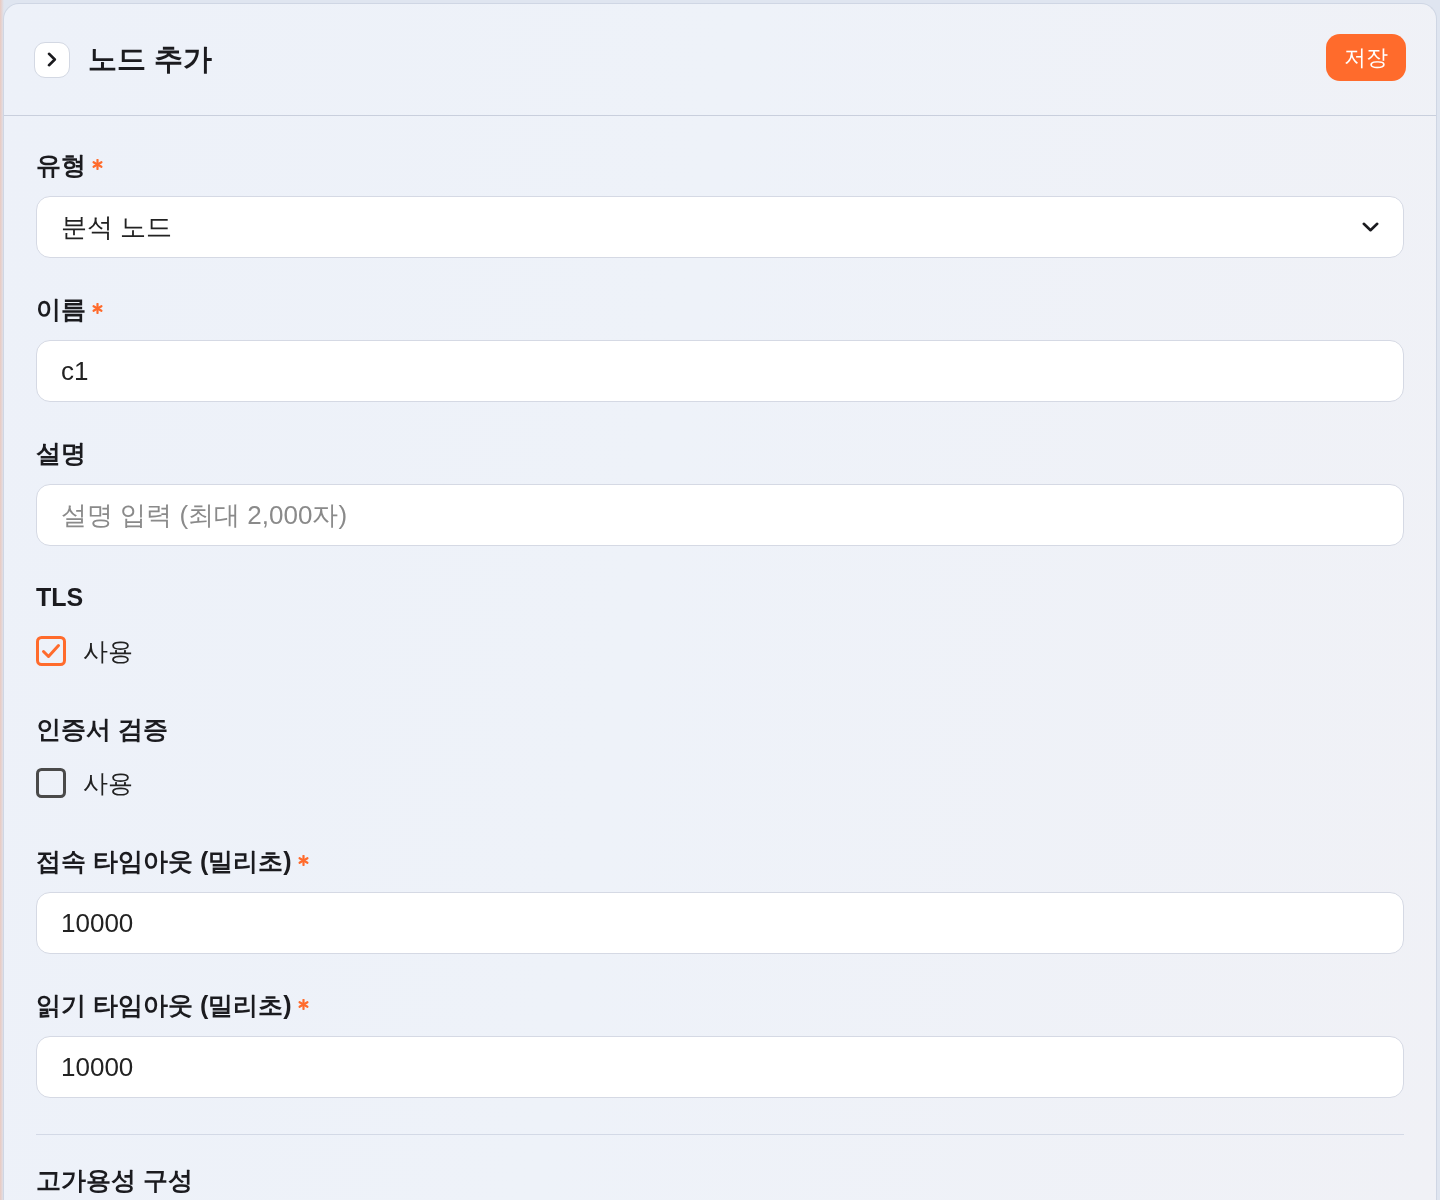 This screenshot has width=1440, height=1200. Describe the element at coordinates (150, 59) in the screenshot. I see `panel-title: 노드 추가` at that location.